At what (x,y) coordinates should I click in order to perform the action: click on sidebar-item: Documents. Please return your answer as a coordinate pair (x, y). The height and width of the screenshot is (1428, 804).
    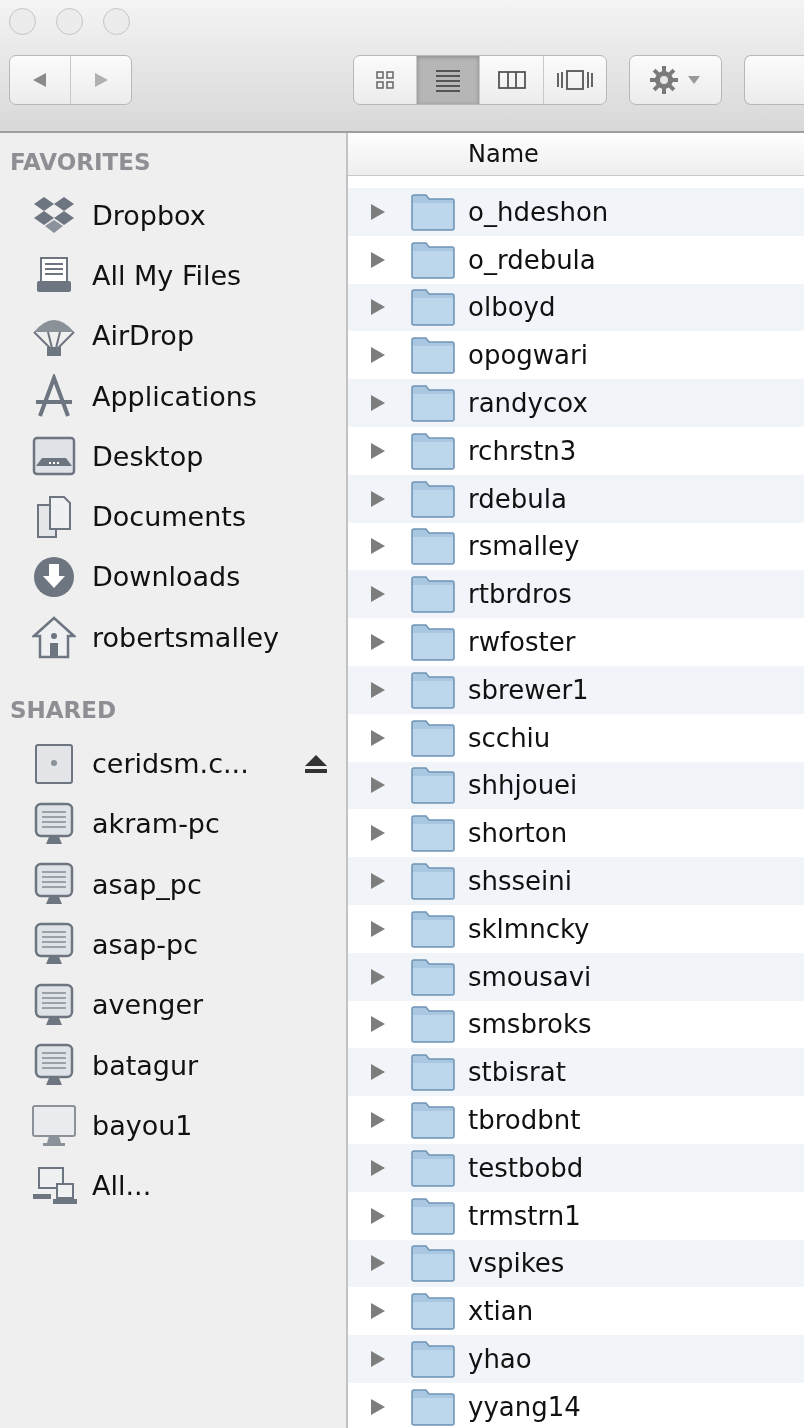
    Looking at the image, I should click on (173, 516).